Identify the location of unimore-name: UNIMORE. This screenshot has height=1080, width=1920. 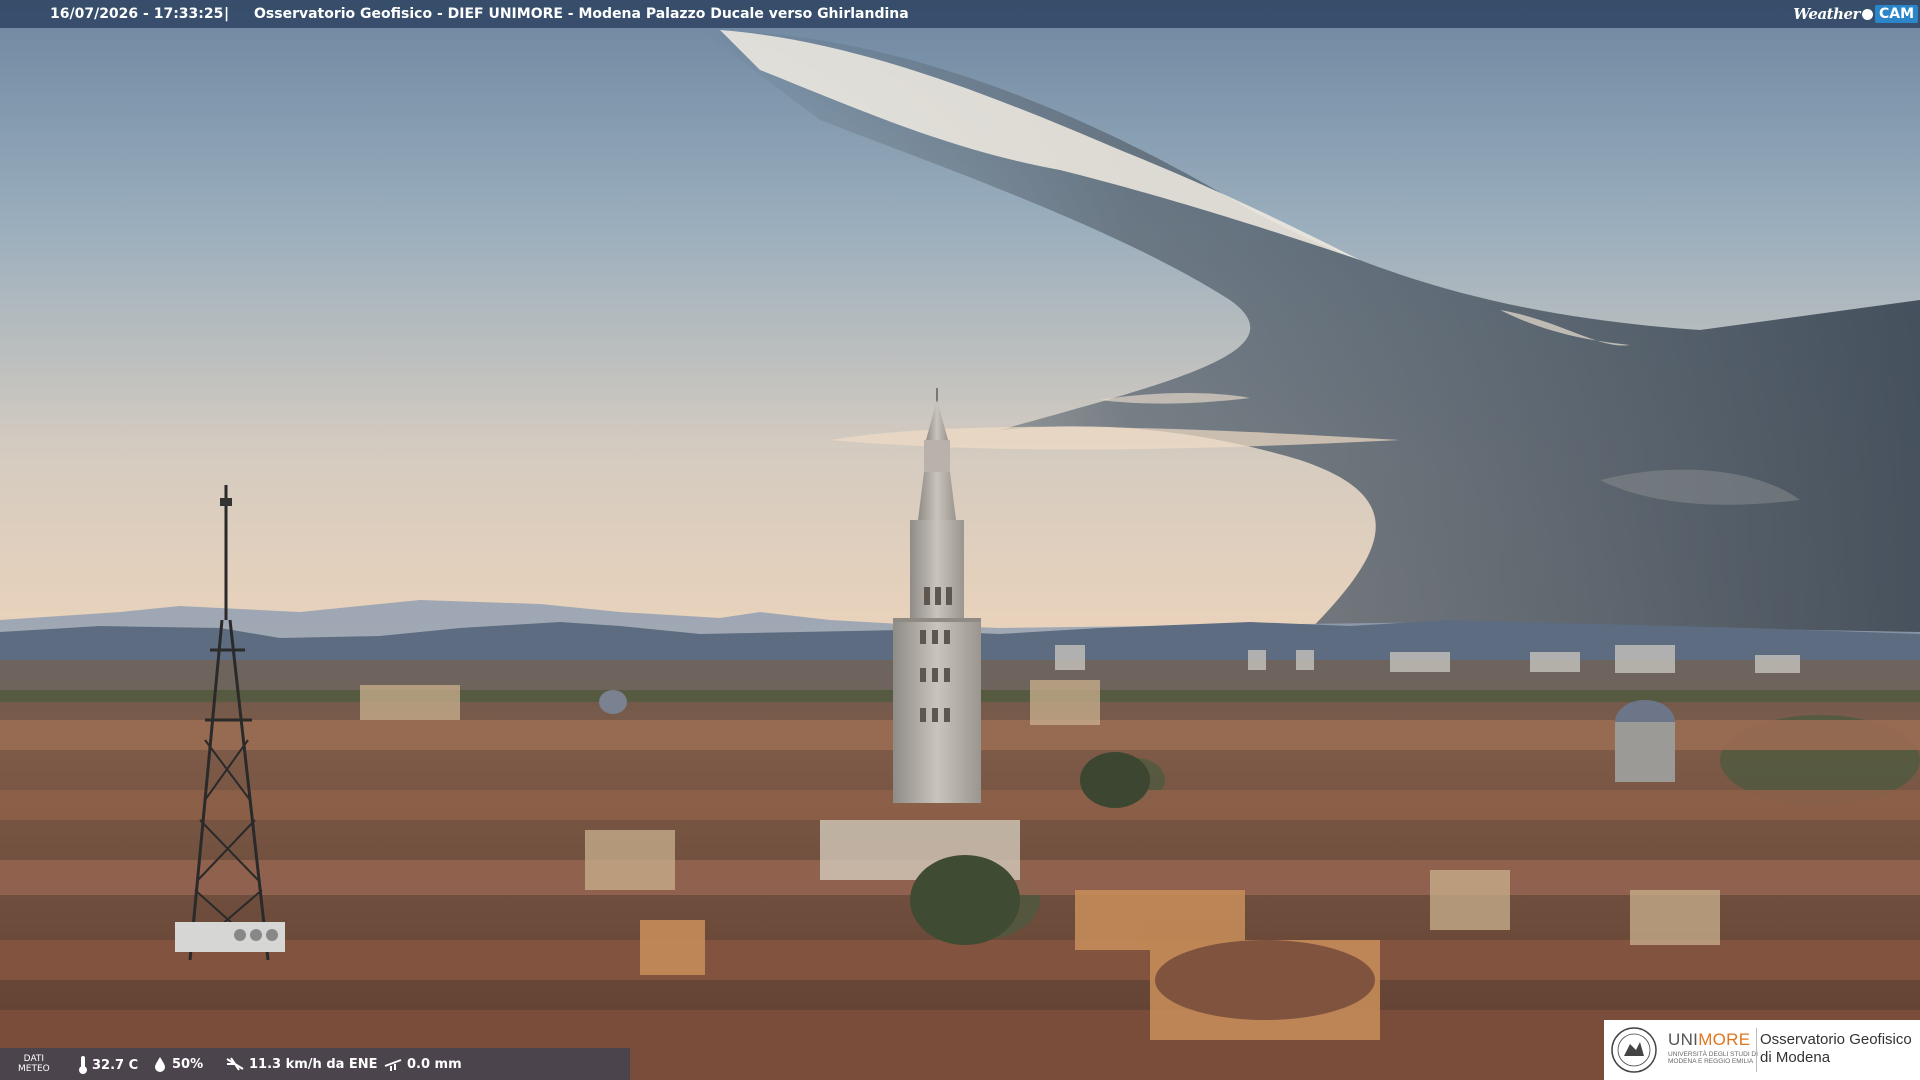
(1709, 1040).